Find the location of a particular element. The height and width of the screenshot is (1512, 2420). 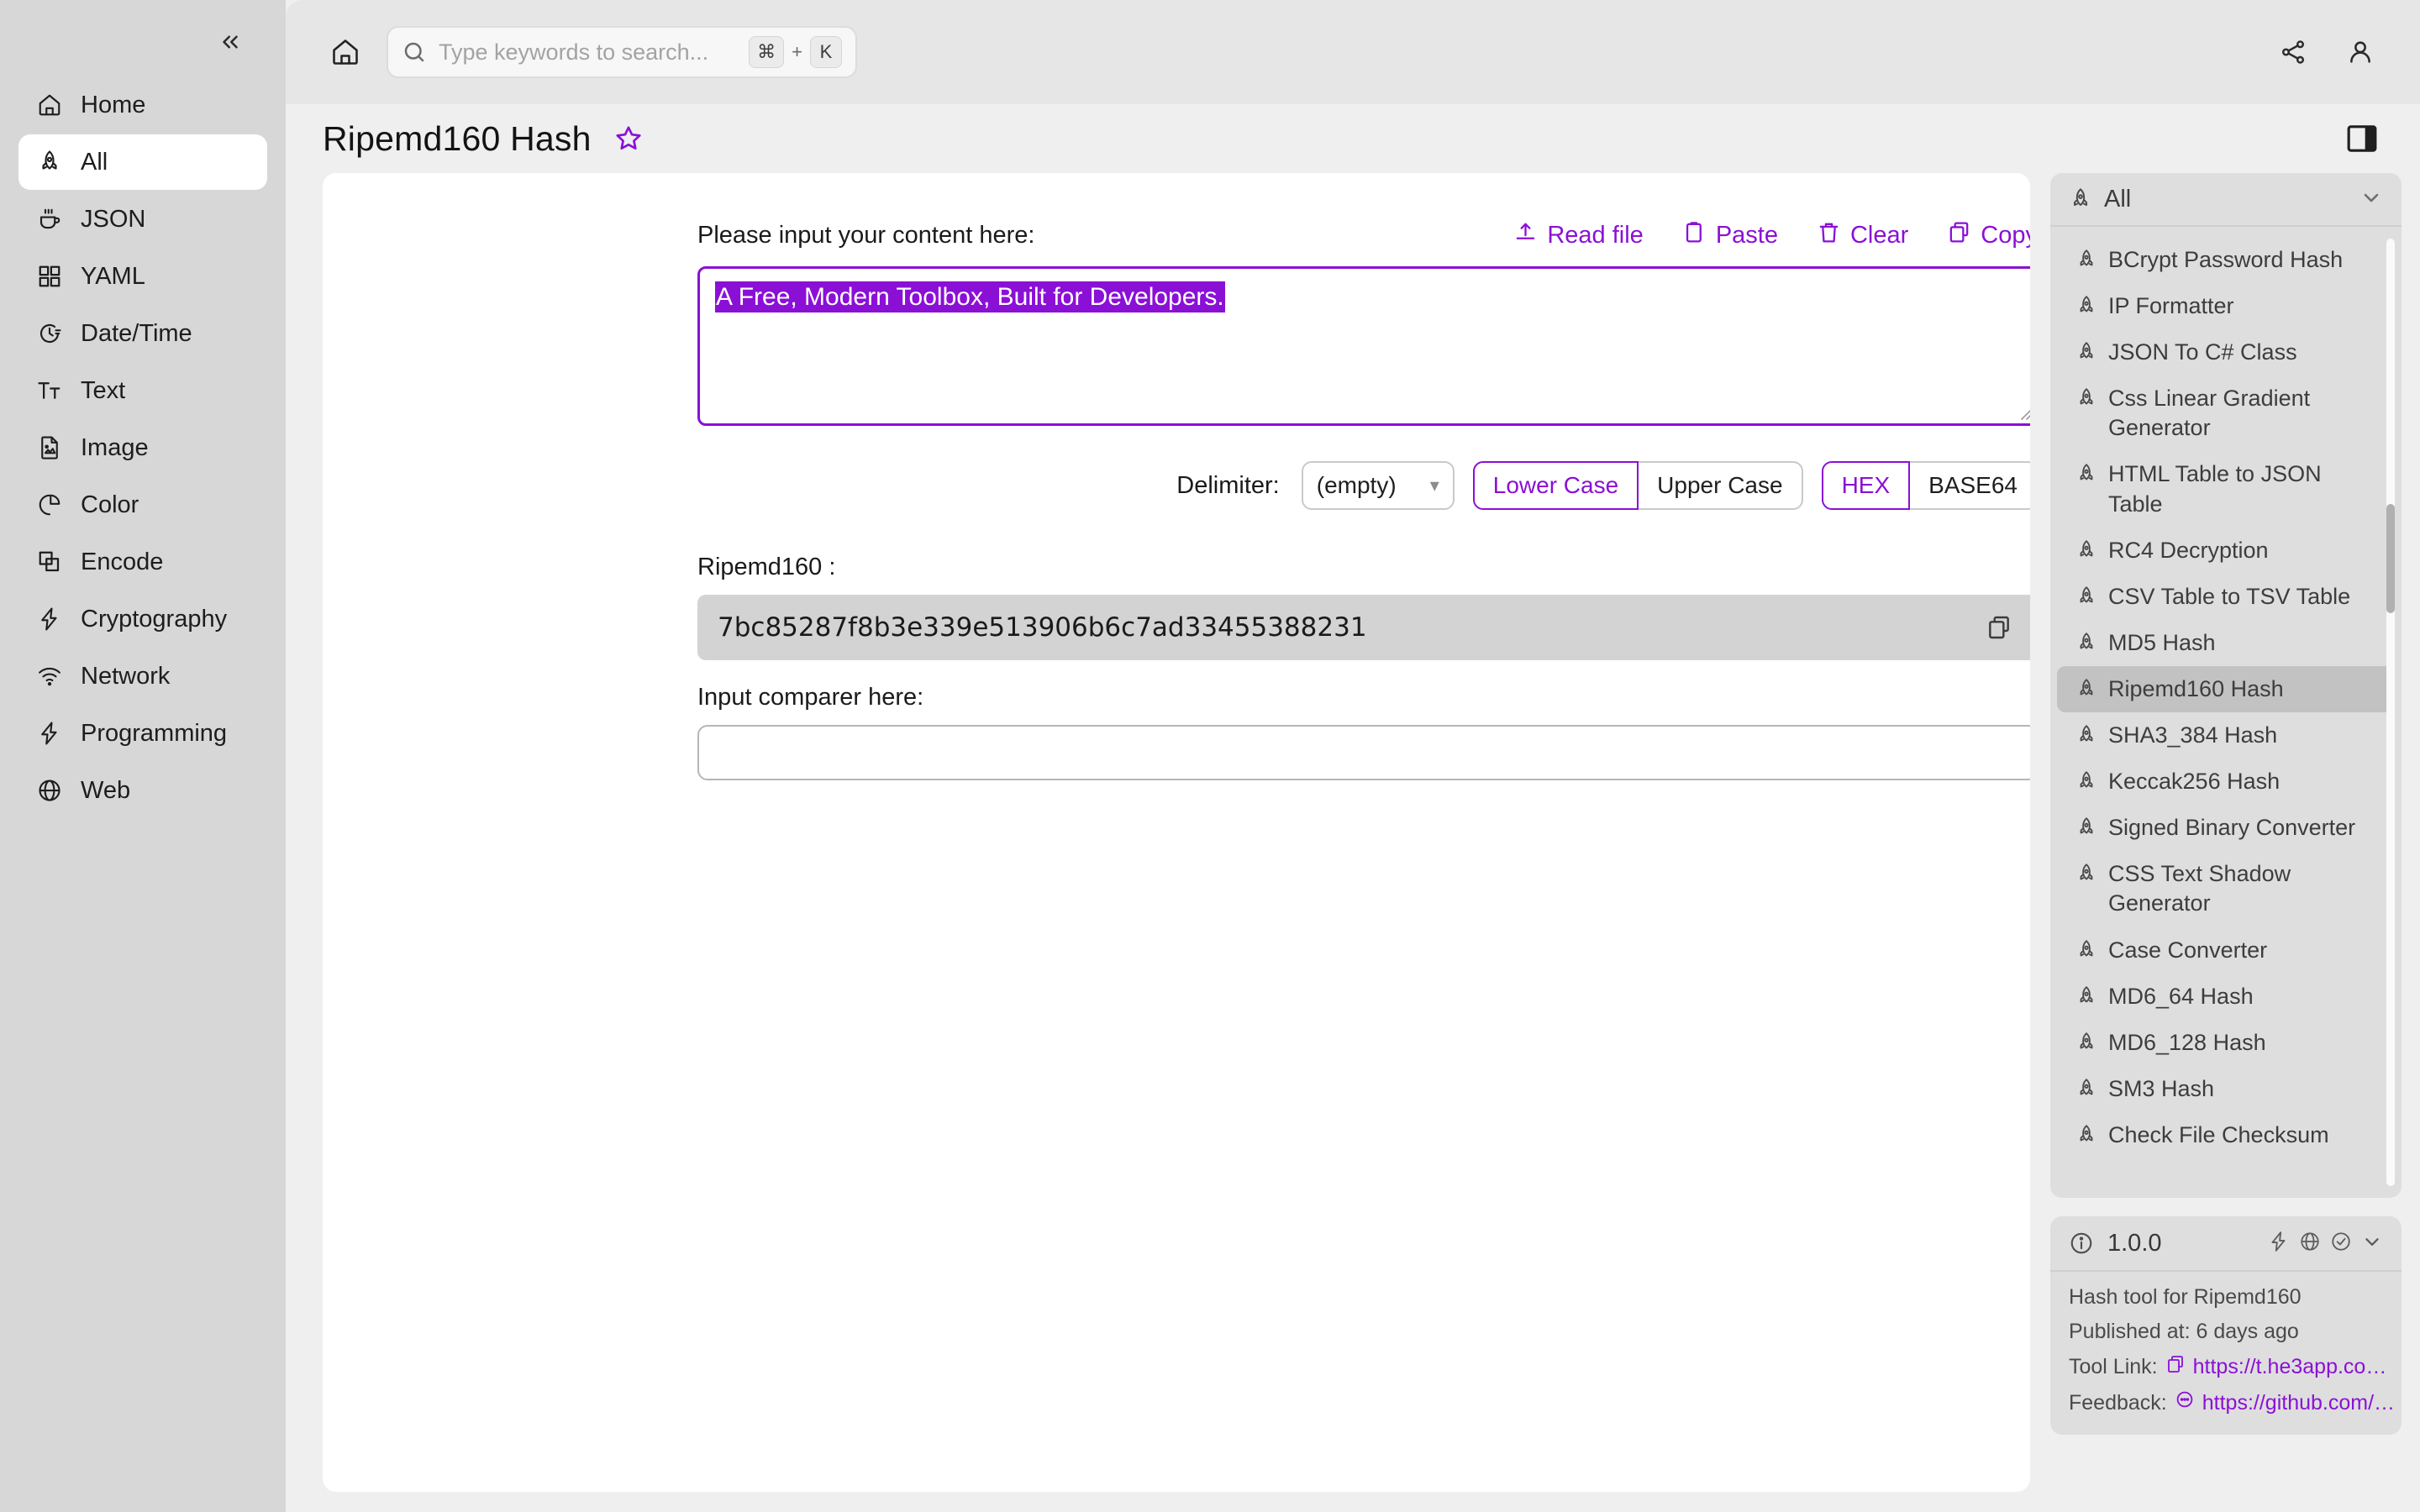

sidebar-item-label: Programming is located at coordinates (154, 733).